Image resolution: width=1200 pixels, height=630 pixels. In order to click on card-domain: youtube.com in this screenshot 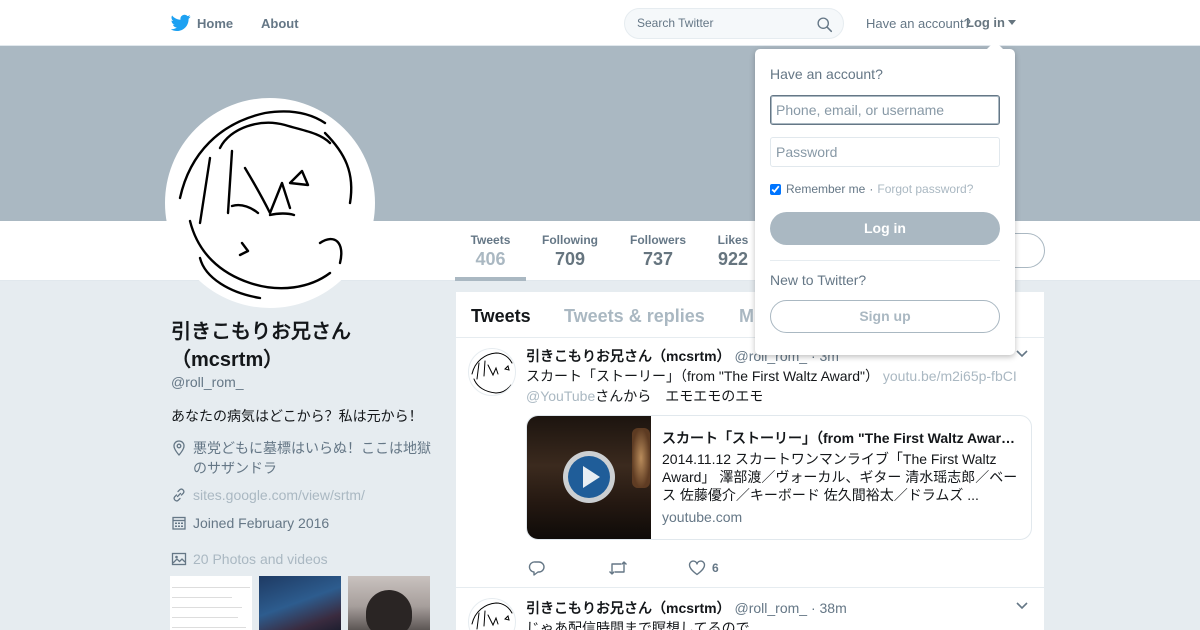, I will do `click(702, 517)`.